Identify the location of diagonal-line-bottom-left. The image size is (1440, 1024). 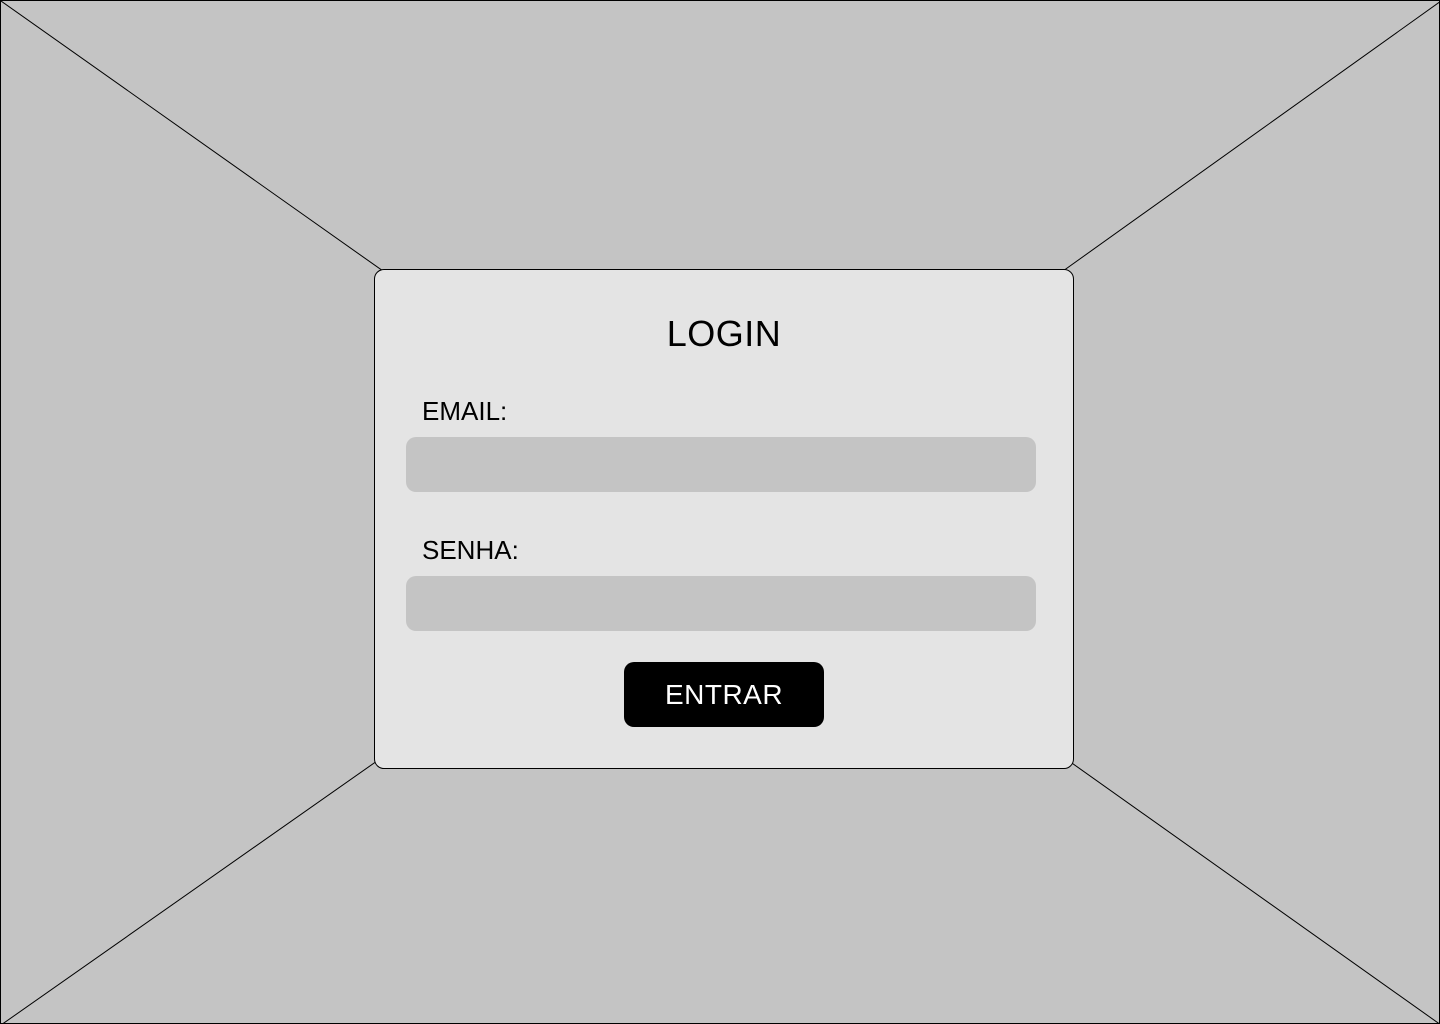
(189, 892).